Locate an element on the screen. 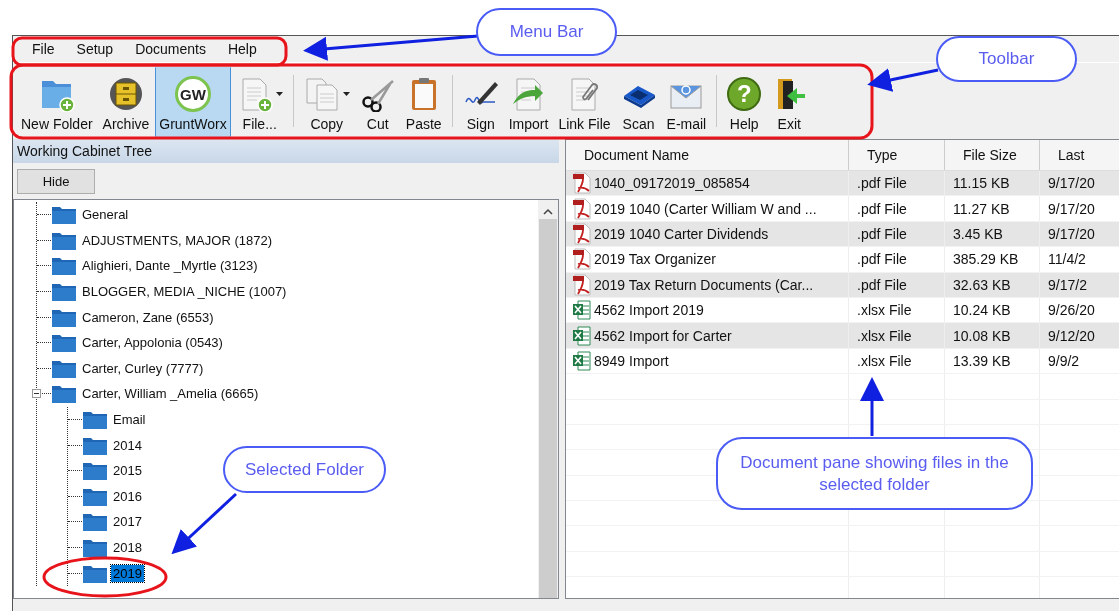  table-cell: 11.27 KB is located at coordinates (981, 208).